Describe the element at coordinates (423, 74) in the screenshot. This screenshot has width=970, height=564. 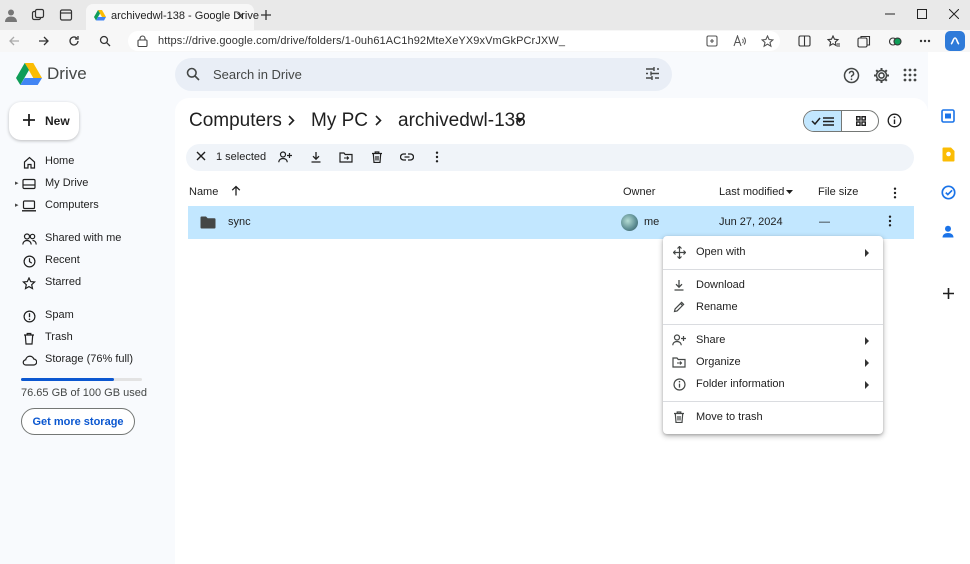
I see `search-input: Search in Drive` at that location.